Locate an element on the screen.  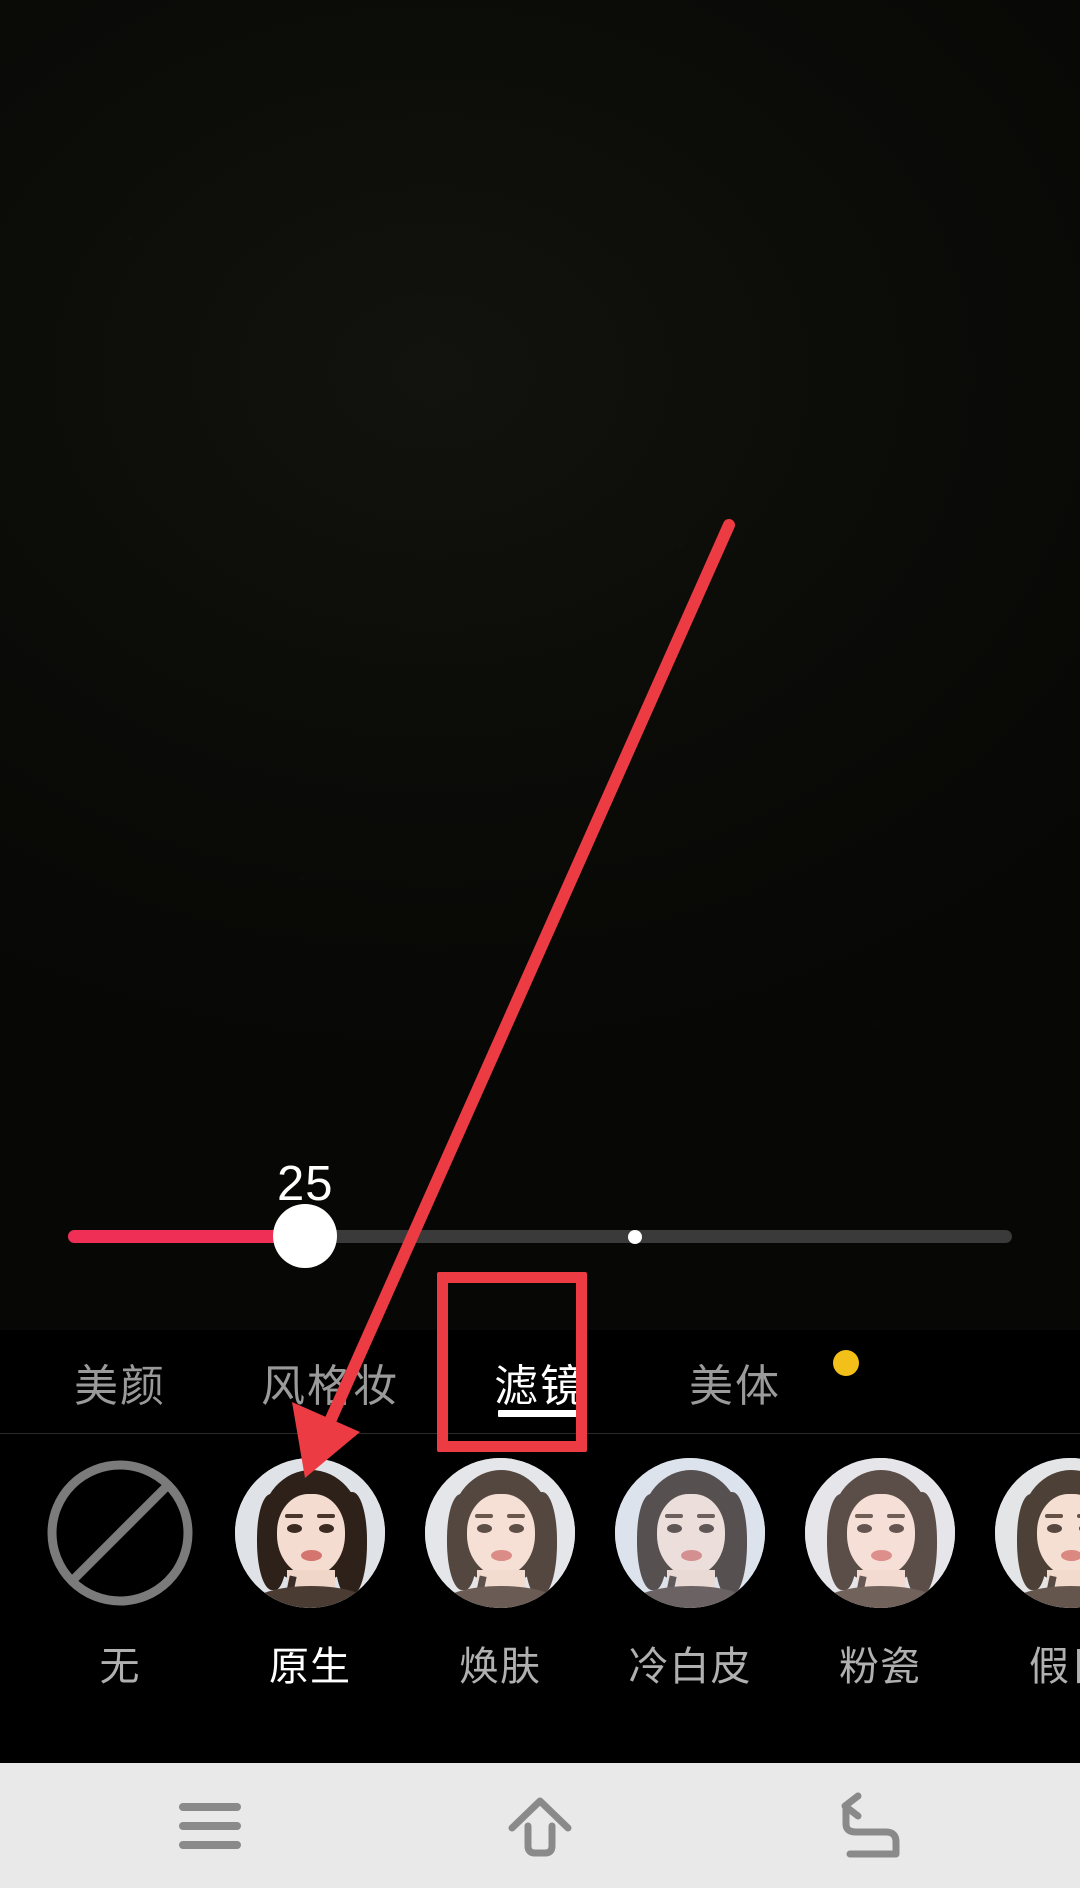
filter-label: 粉瓷 is located at coordinates (880, 1667).